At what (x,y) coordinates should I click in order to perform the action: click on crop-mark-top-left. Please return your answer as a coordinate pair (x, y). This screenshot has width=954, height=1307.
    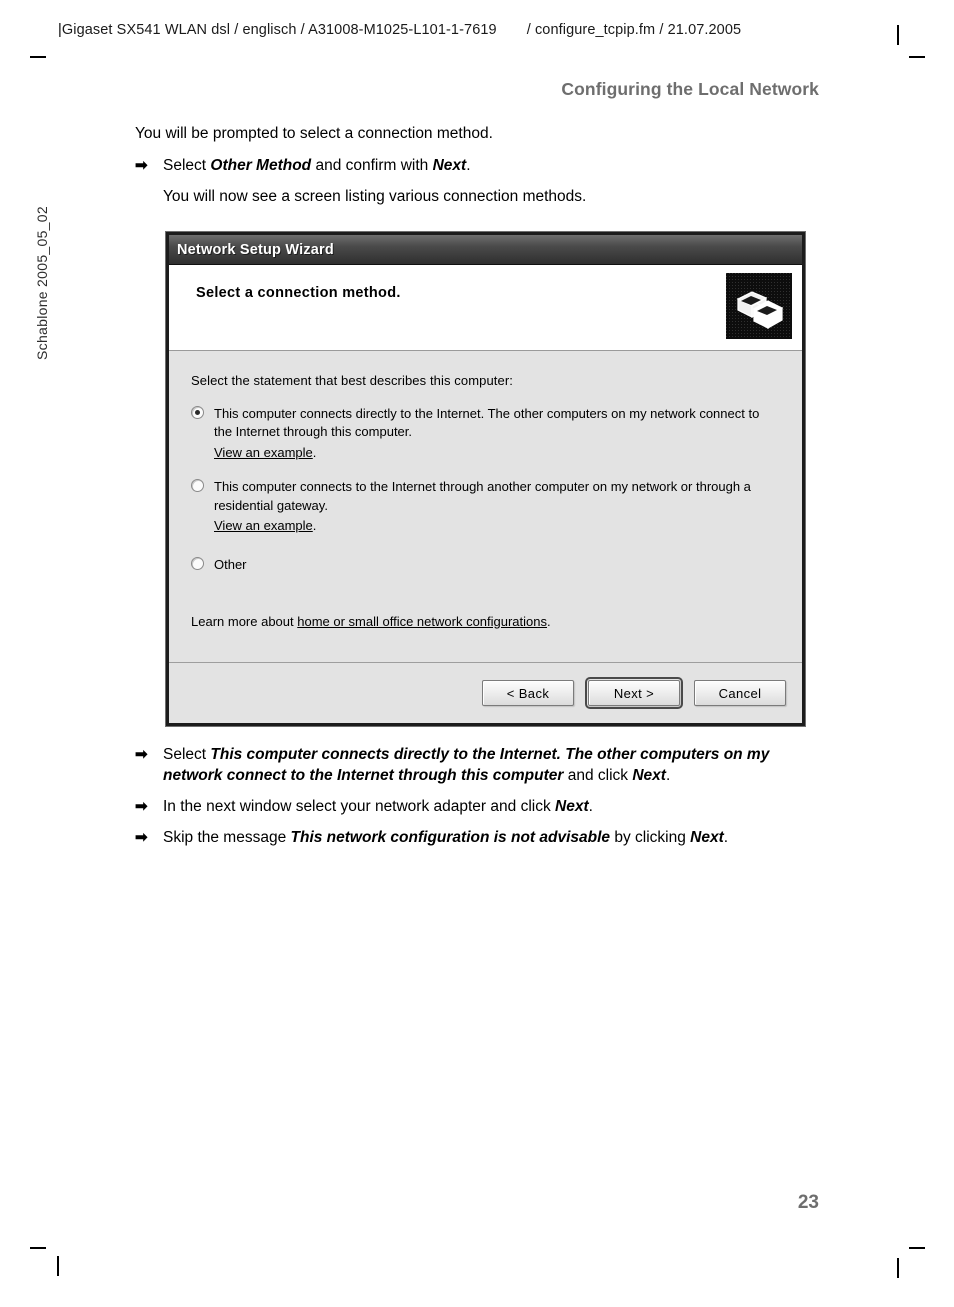
    Looking at the image, I should click on (38, 57).